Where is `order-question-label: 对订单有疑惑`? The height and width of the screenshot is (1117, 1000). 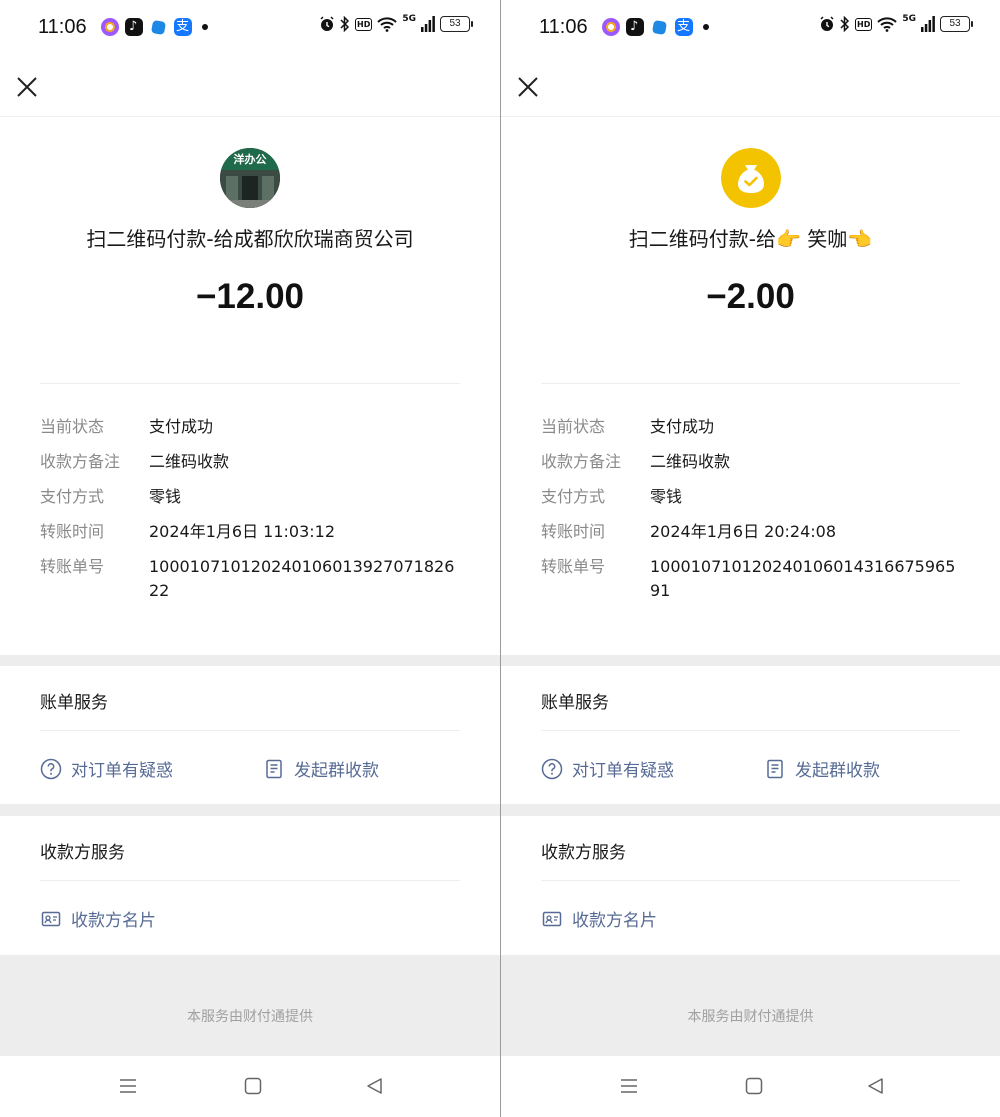 order-question-label: 对订单有疑惑 is located at coordinates (122, 771).